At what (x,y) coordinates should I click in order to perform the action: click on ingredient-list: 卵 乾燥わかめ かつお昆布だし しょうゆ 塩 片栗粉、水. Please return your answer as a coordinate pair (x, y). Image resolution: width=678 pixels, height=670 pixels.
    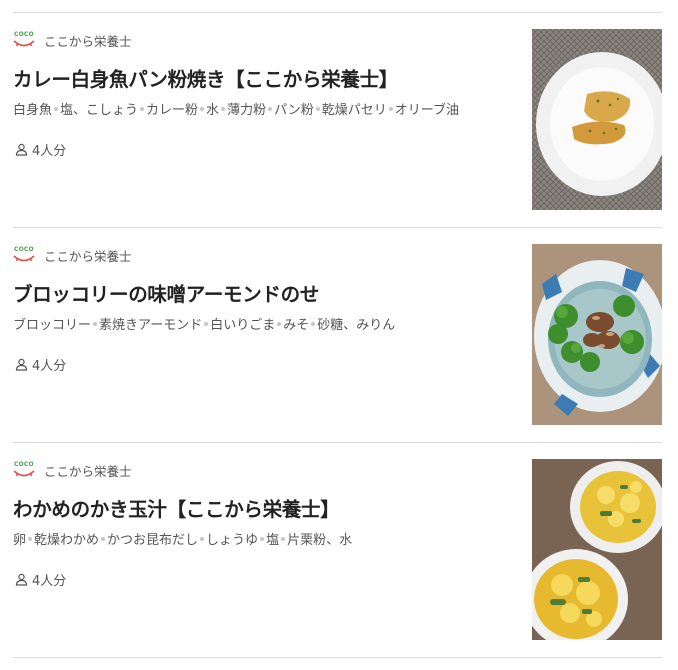
    Looking at the image, I should click on (182, 538).